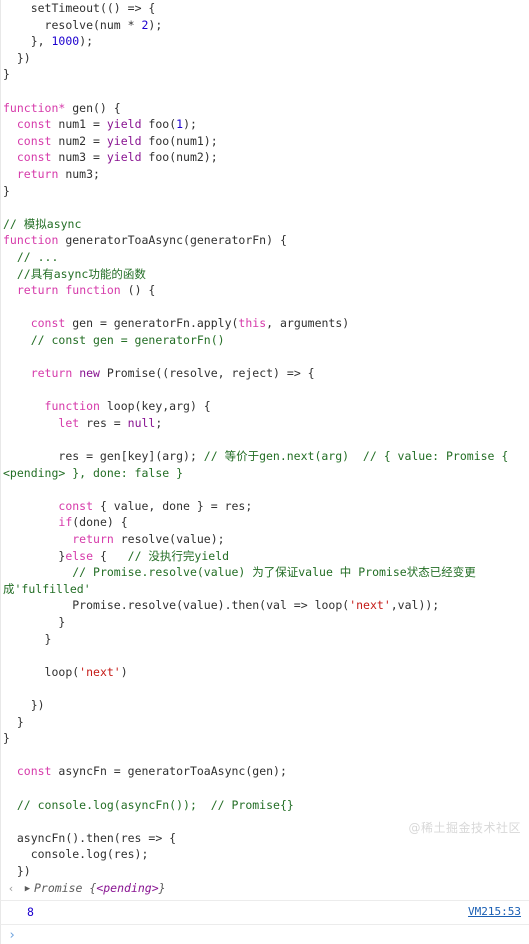 The width and height of the screenshot is (529, 944). What do you see at coordinates (263, 340) in the screenshot?
I see `code-line: // const gen = generatorFn()` at bounding box center [263, 340].